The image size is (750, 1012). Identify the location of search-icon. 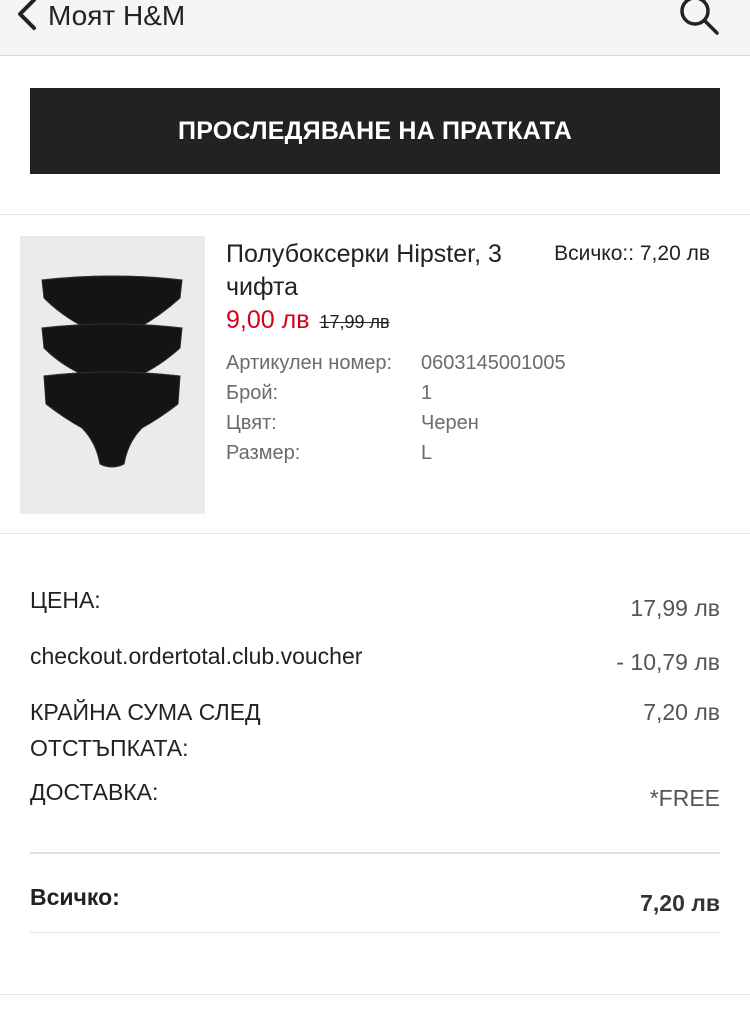
(699, 20).